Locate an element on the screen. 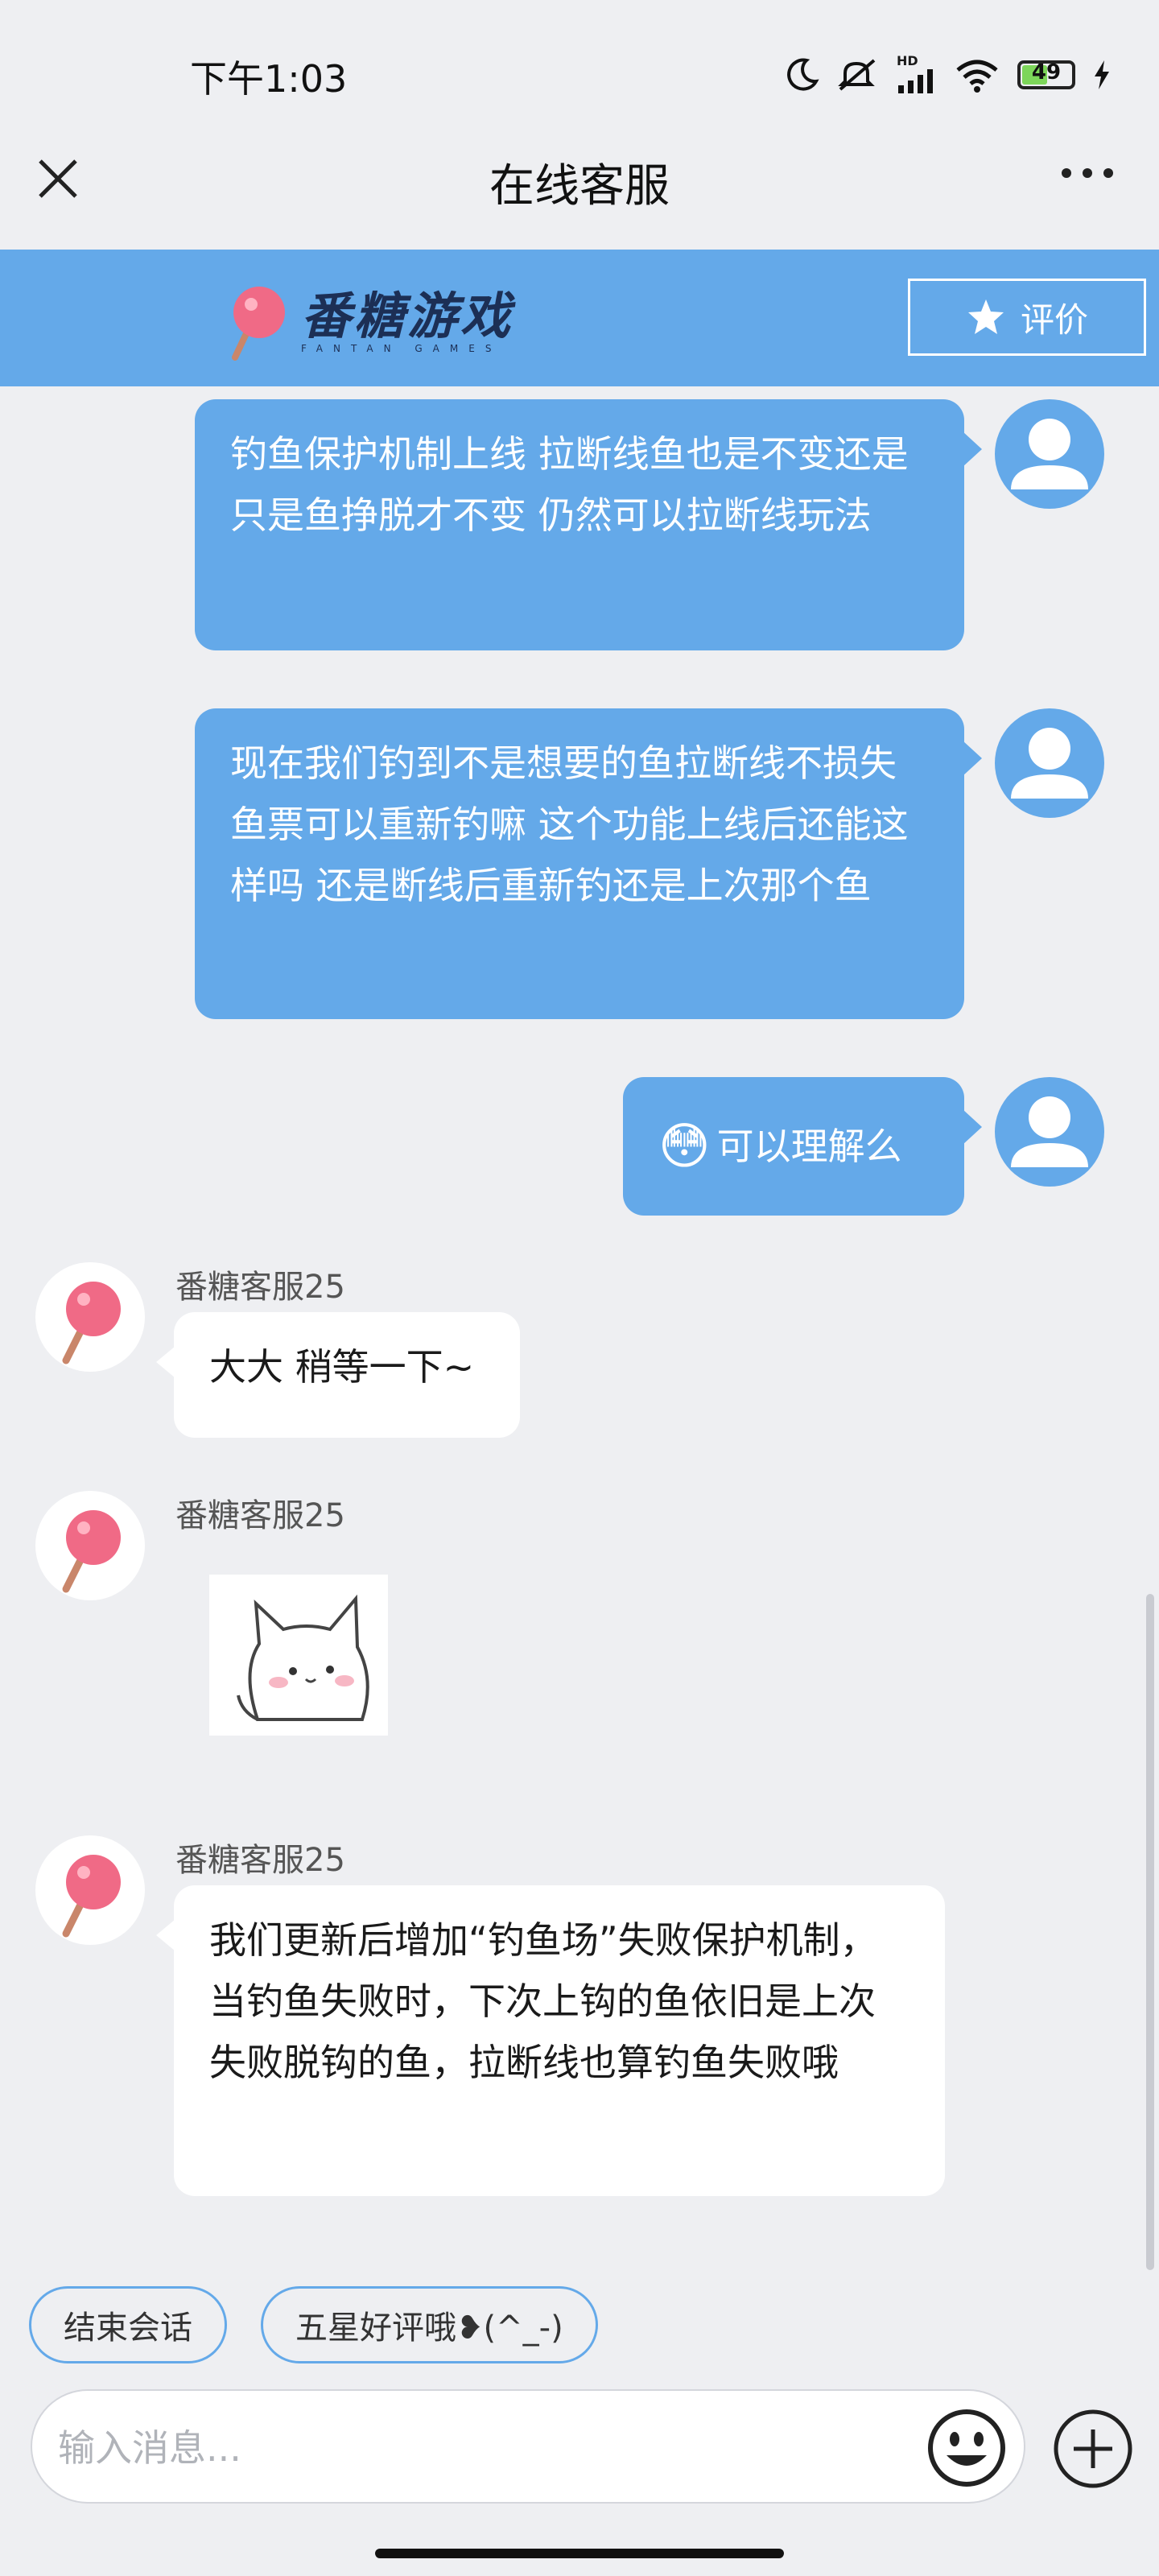 The width and height of the screenshot is (1159, 2576). end-session-button: 结束会话 is located at coordinates (128, 2324).